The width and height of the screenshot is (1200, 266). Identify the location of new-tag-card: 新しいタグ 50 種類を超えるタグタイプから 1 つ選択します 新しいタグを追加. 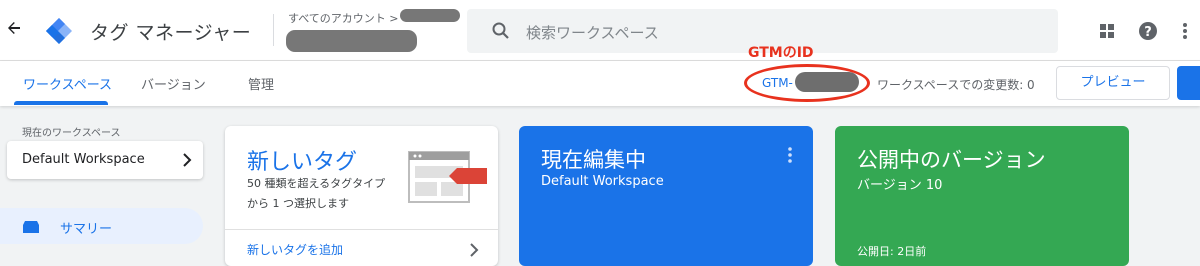
(361, 196).